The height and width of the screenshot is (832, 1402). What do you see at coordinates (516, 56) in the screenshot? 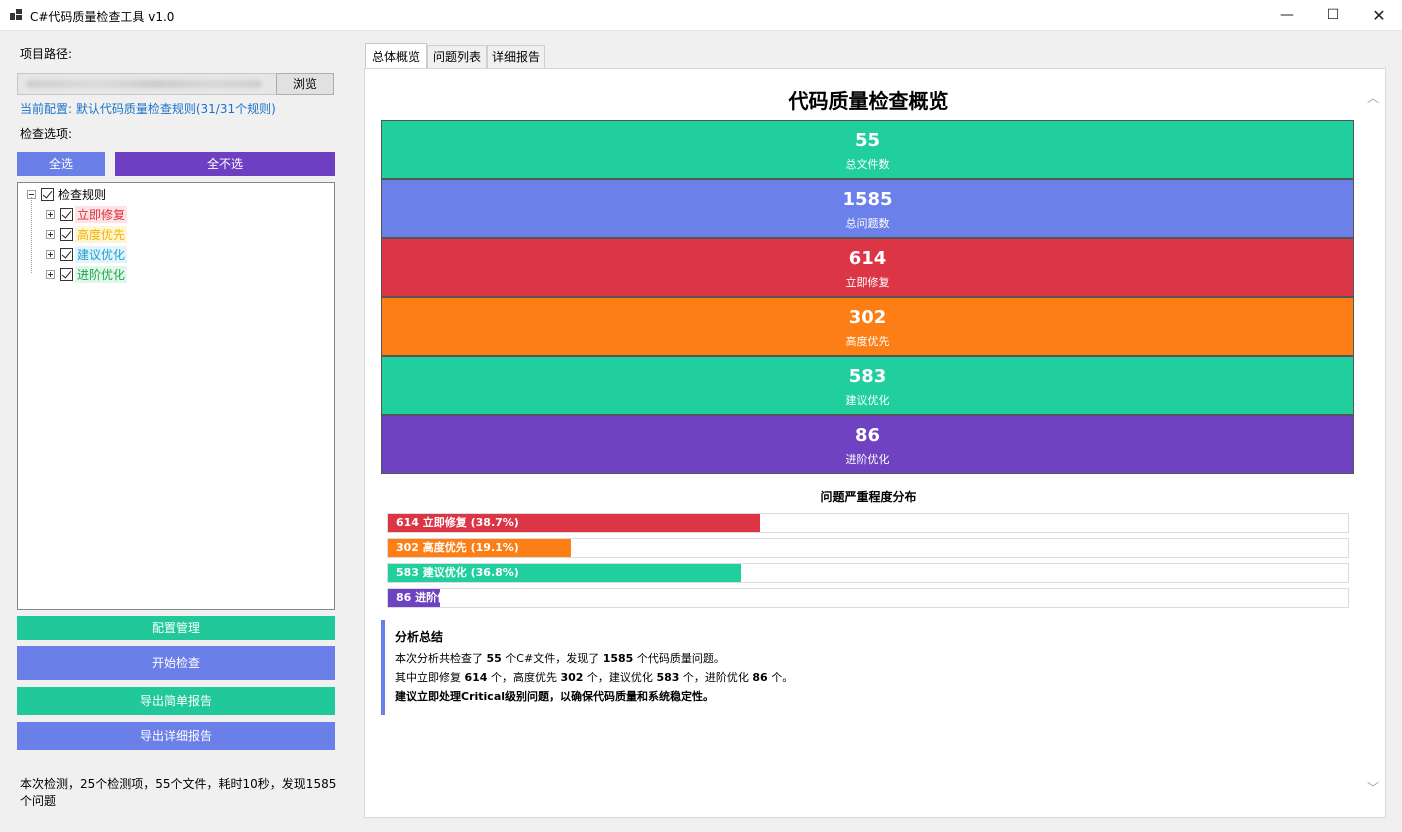
I see `tab-detail-report: 详细报告` at bounding box center [516, 56].